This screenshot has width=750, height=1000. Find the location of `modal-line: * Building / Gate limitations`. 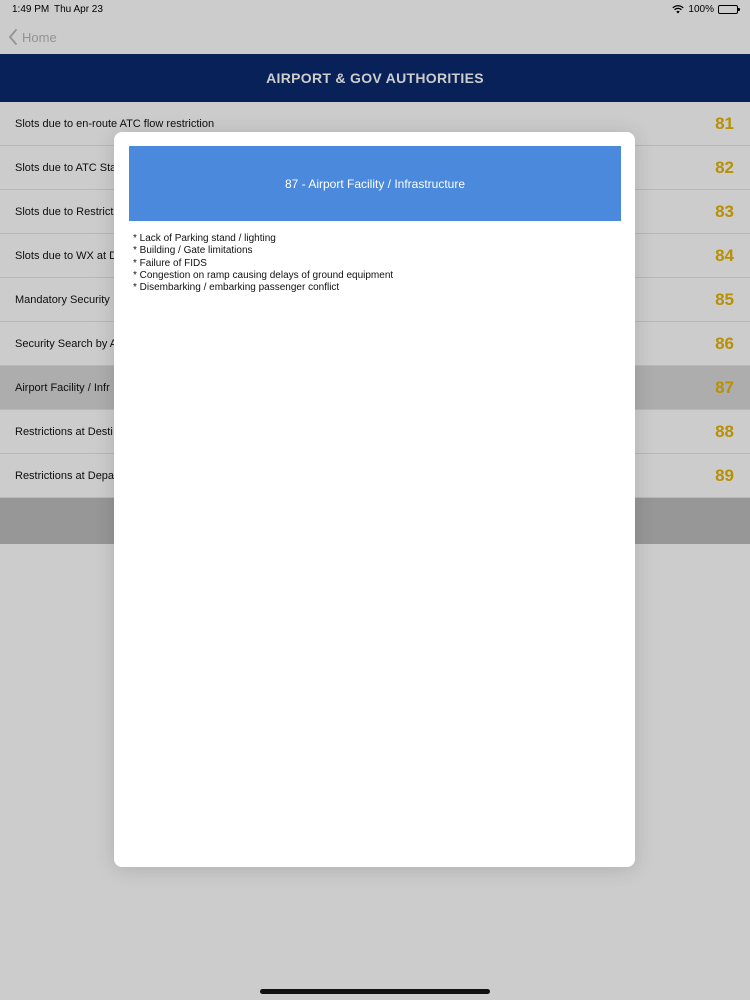

modal-line: * Building / Gate limitations is located at coordinates (193, 251).